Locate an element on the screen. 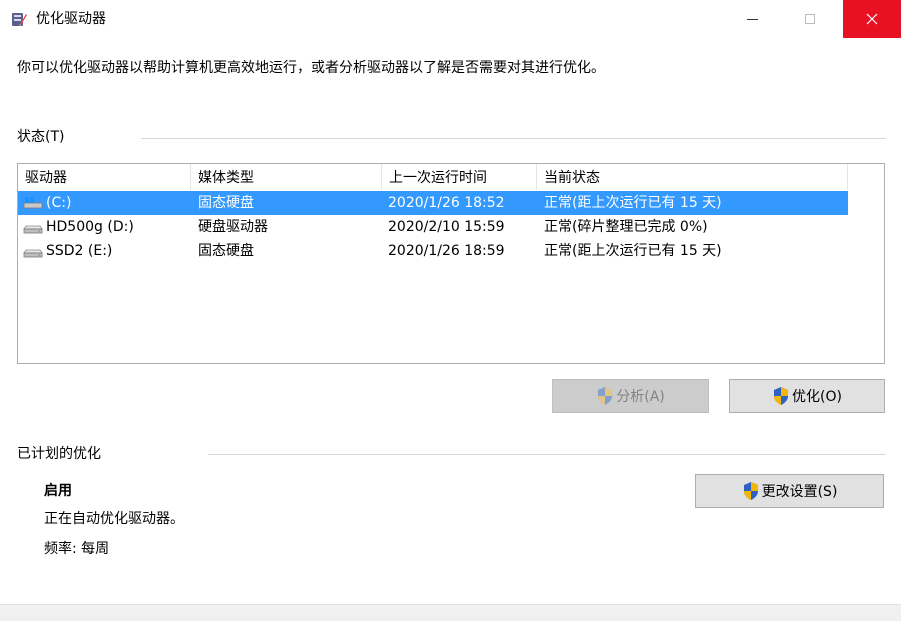 This screenshot has width=901, height=621. column-header-last-run: 上一次运行时间 is located at coordinates (459, 177).